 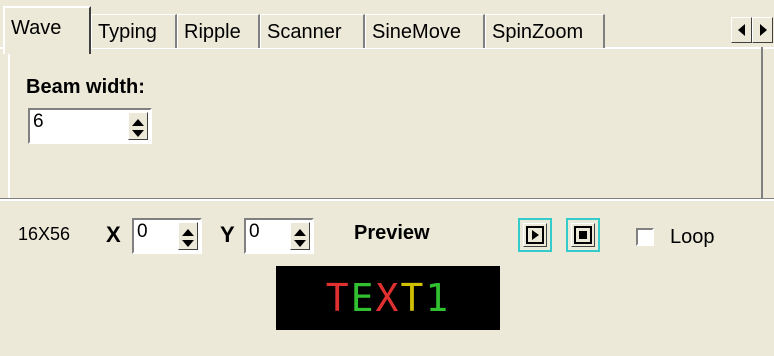 I want to click on led-char: E, so click(x=363, y=298).